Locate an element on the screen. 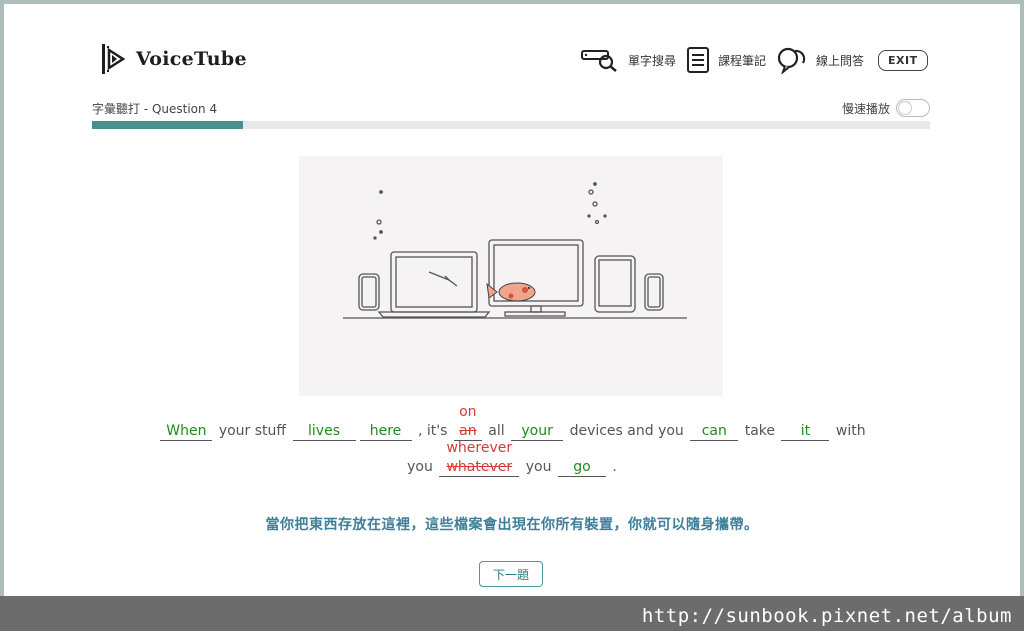 This screenshot has height=631, width=1024. exit-button: EXIT is located at coordinates (903, 60).